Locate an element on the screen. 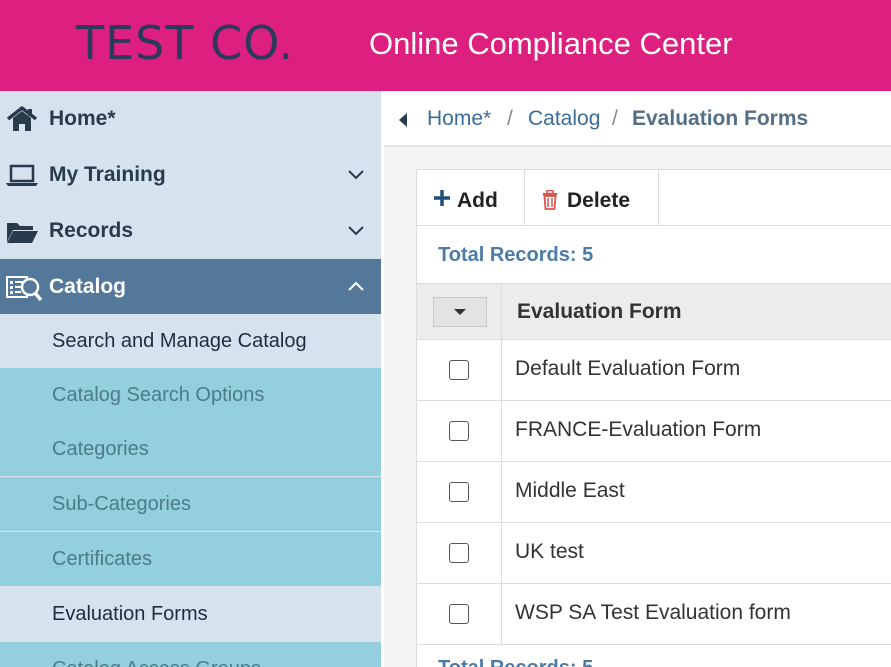 This screenshot has height=667, width=891. trash-icon is located at coordinates (550, 202).